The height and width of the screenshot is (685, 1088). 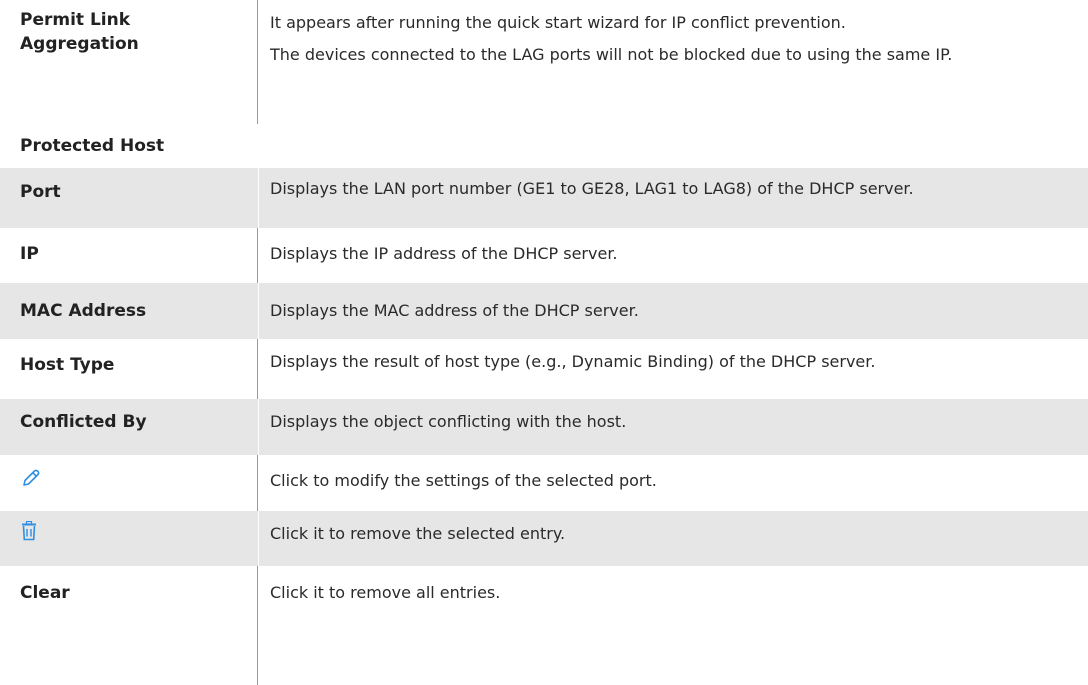 I want to click on desc-cell: Click it to remove all entries., so click(x=673, y=625).